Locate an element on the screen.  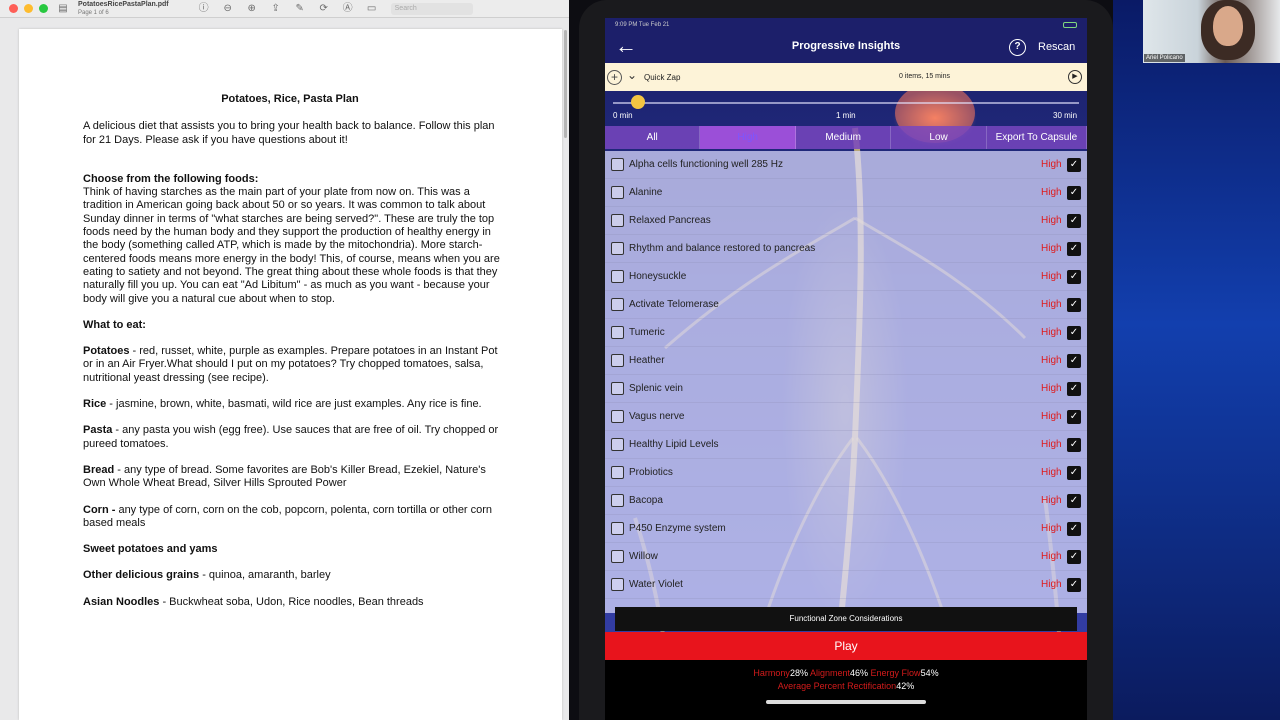
tab-low: Low is located at coordinates (939, 137).